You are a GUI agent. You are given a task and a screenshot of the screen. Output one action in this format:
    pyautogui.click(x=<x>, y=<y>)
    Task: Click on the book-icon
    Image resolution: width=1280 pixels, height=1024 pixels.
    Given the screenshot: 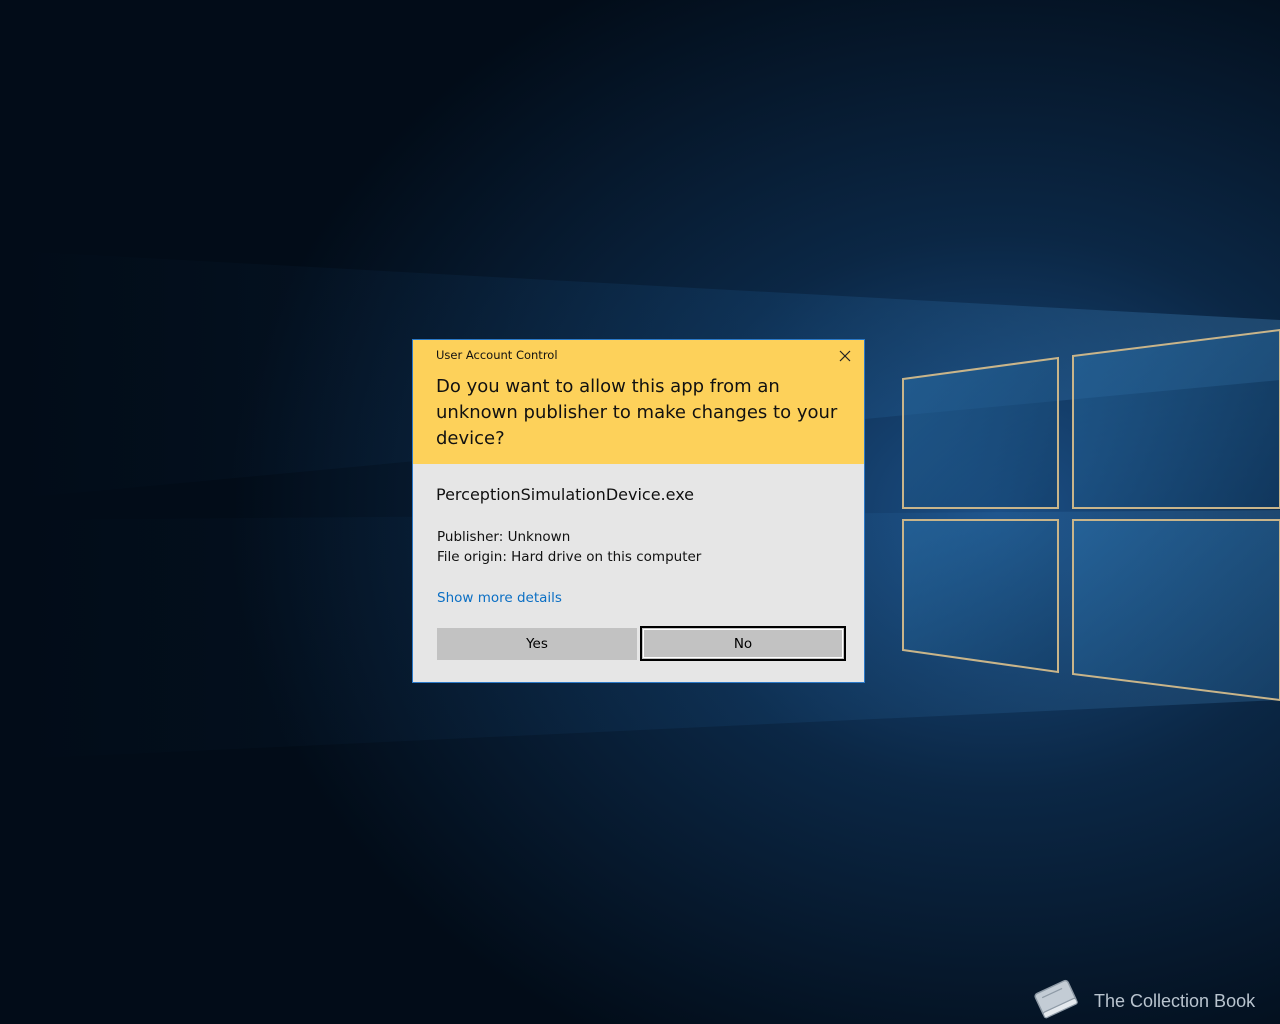 What is the action you would take?
    pyautogui.click(x=1056, y=1000)
    